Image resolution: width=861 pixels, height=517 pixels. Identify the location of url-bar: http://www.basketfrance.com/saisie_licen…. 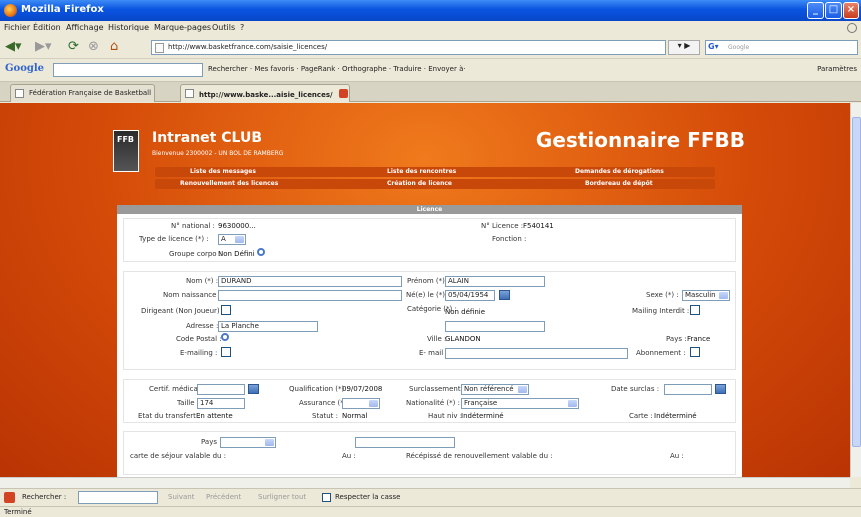
(408, 47).